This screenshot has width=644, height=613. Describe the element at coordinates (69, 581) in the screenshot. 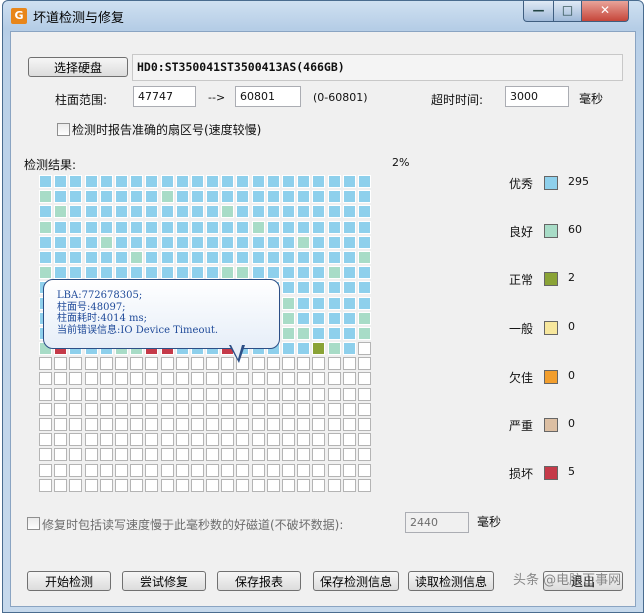

I see `start-check-button: 开始检测` at that location.